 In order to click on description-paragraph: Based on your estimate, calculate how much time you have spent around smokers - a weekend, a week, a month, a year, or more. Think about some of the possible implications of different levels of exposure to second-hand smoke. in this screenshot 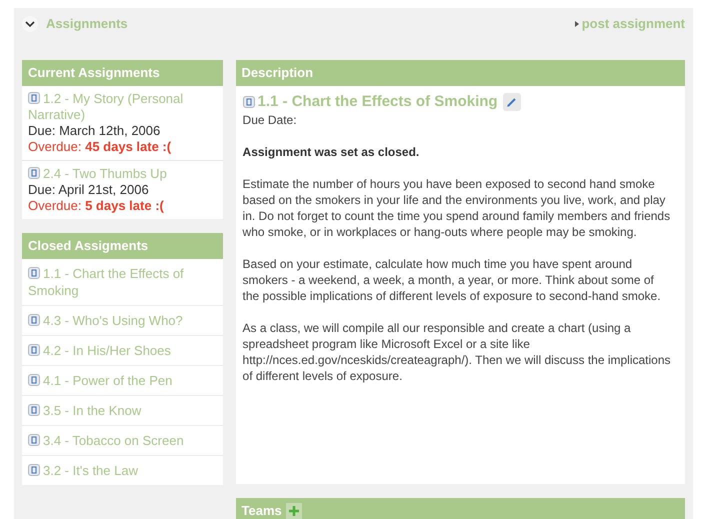, I will do `click(452, 280)`.